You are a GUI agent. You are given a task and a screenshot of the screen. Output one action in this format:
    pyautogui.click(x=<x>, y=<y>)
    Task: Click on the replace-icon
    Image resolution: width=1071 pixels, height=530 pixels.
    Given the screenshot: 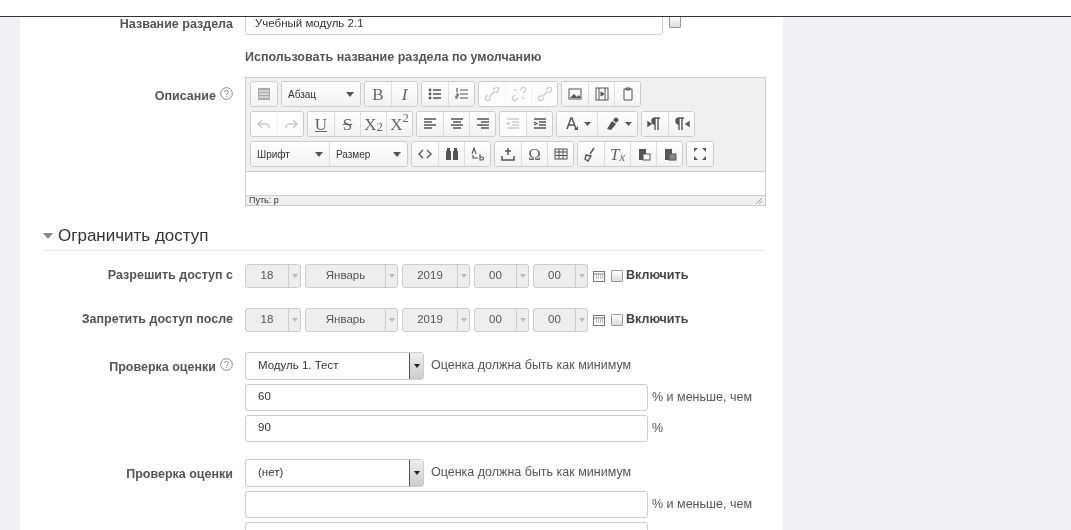 What is the action you would take?
    pyautogui.click(x=477, y=154)
    